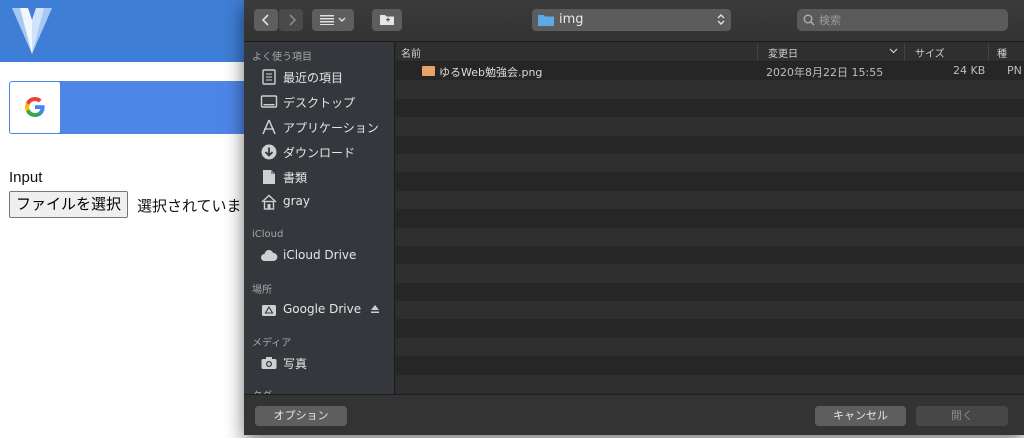 The height and width of the screenshot is (438, 1024). Describe the element at coordinates (269, 127) in the screenshot. I see `applications-icon` at that location.